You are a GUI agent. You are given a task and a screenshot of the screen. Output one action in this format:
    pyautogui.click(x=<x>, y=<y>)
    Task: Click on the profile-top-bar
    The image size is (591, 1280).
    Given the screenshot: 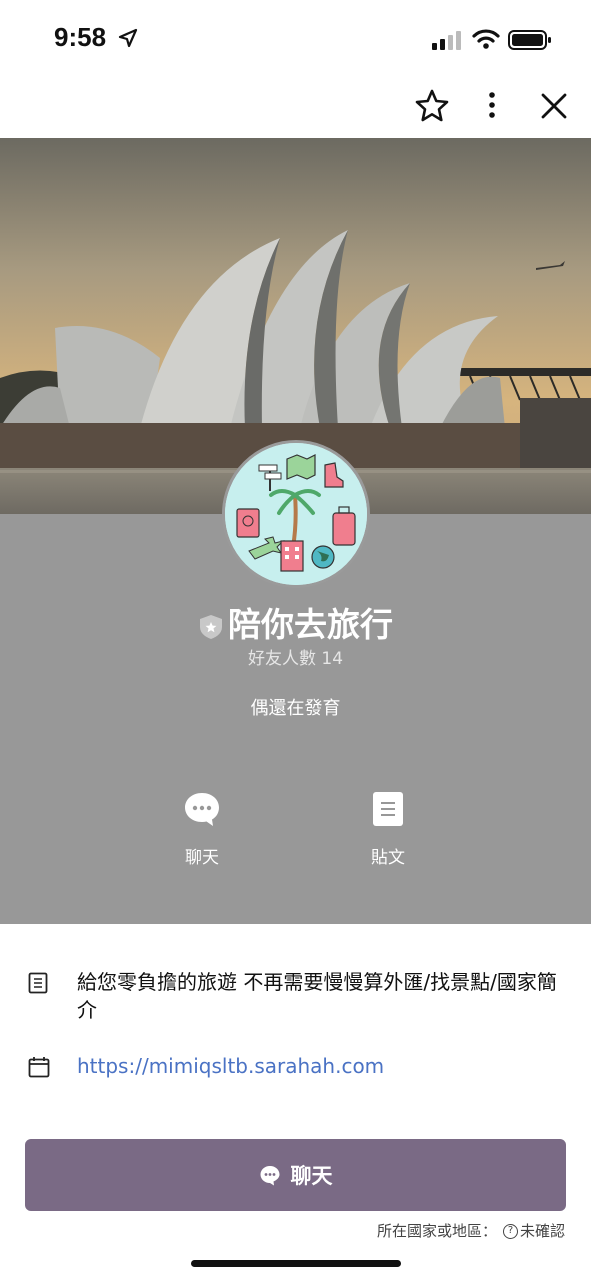 What is the action you would take?
    pyautogui.click(x=295, y=109)
    